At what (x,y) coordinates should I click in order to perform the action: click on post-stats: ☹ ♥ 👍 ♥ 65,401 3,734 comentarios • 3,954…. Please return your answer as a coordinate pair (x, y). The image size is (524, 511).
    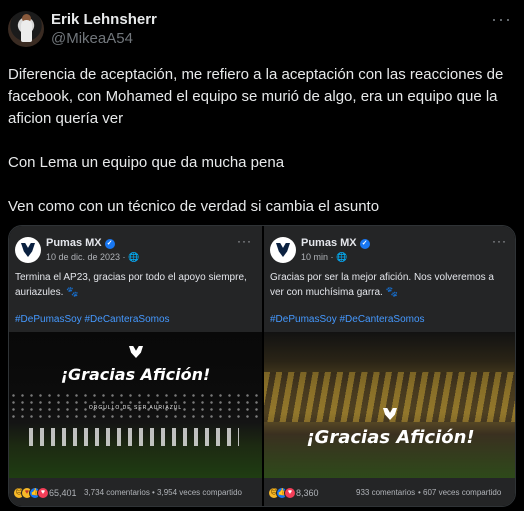
    Looking at the image, I should click on (135, 492).